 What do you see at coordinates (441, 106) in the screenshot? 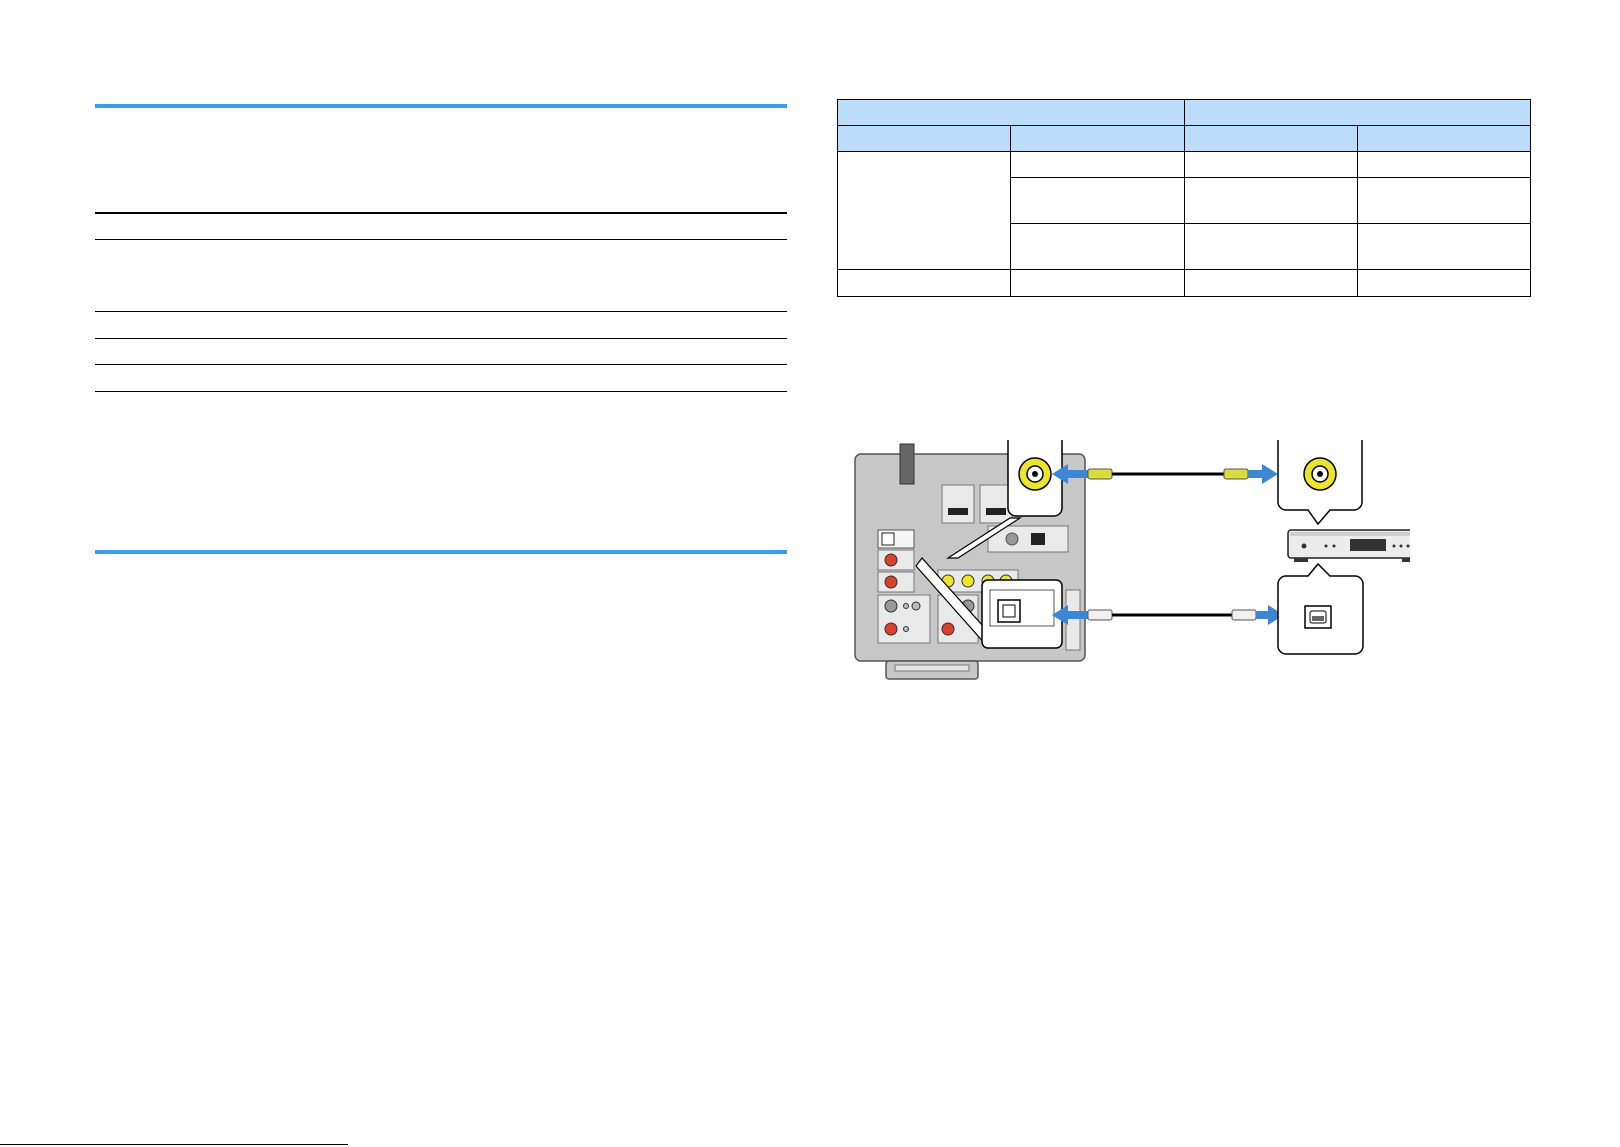
I see `section-top-rule` at bounding box center [441, 106].